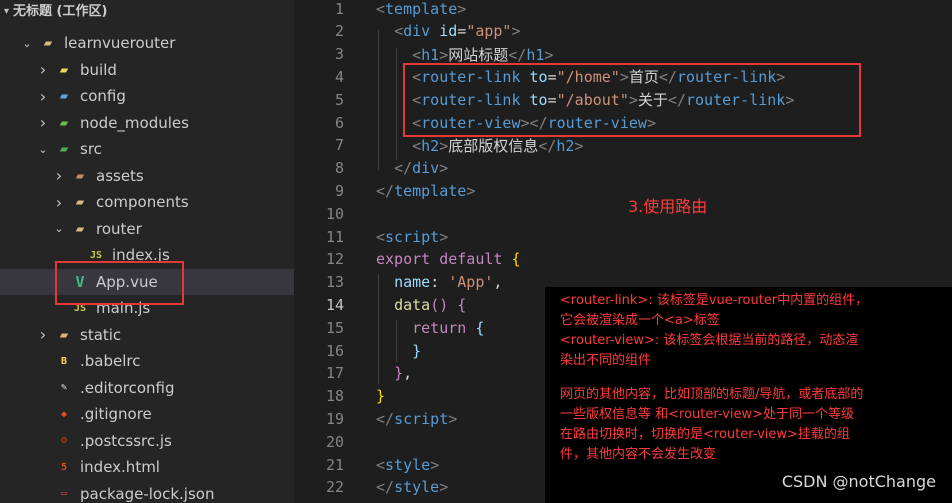 Image resolution: width=952 pixels, height=503 pixels. What do you see at coordinates (339, 99) in the screenshot?
I see `line-number: 5` at bounding box center [339, 99].